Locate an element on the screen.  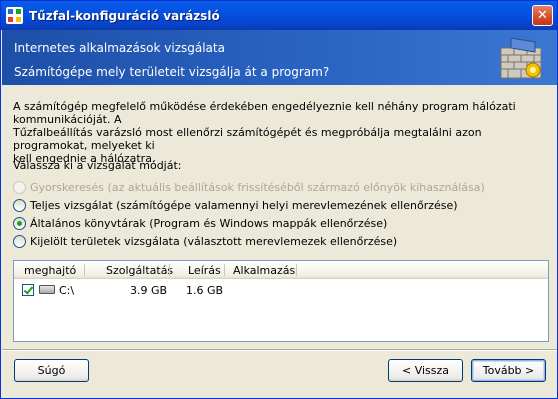
column-header-description: Leírás is located at coordinates (204, 270).